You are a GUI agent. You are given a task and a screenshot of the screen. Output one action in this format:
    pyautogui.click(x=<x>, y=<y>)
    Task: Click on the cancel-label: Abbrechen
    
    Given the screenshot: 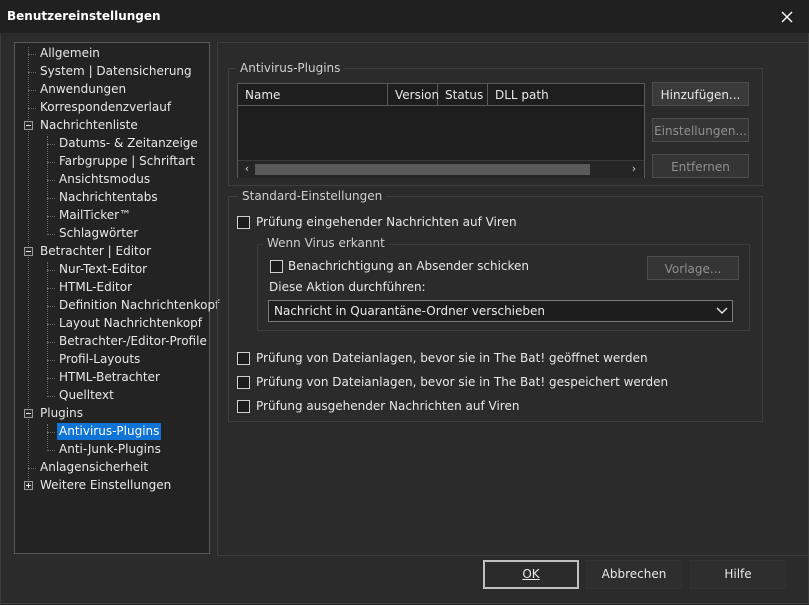 What is the action you would take?
    pyautogui.click(x=634, y=574)
    